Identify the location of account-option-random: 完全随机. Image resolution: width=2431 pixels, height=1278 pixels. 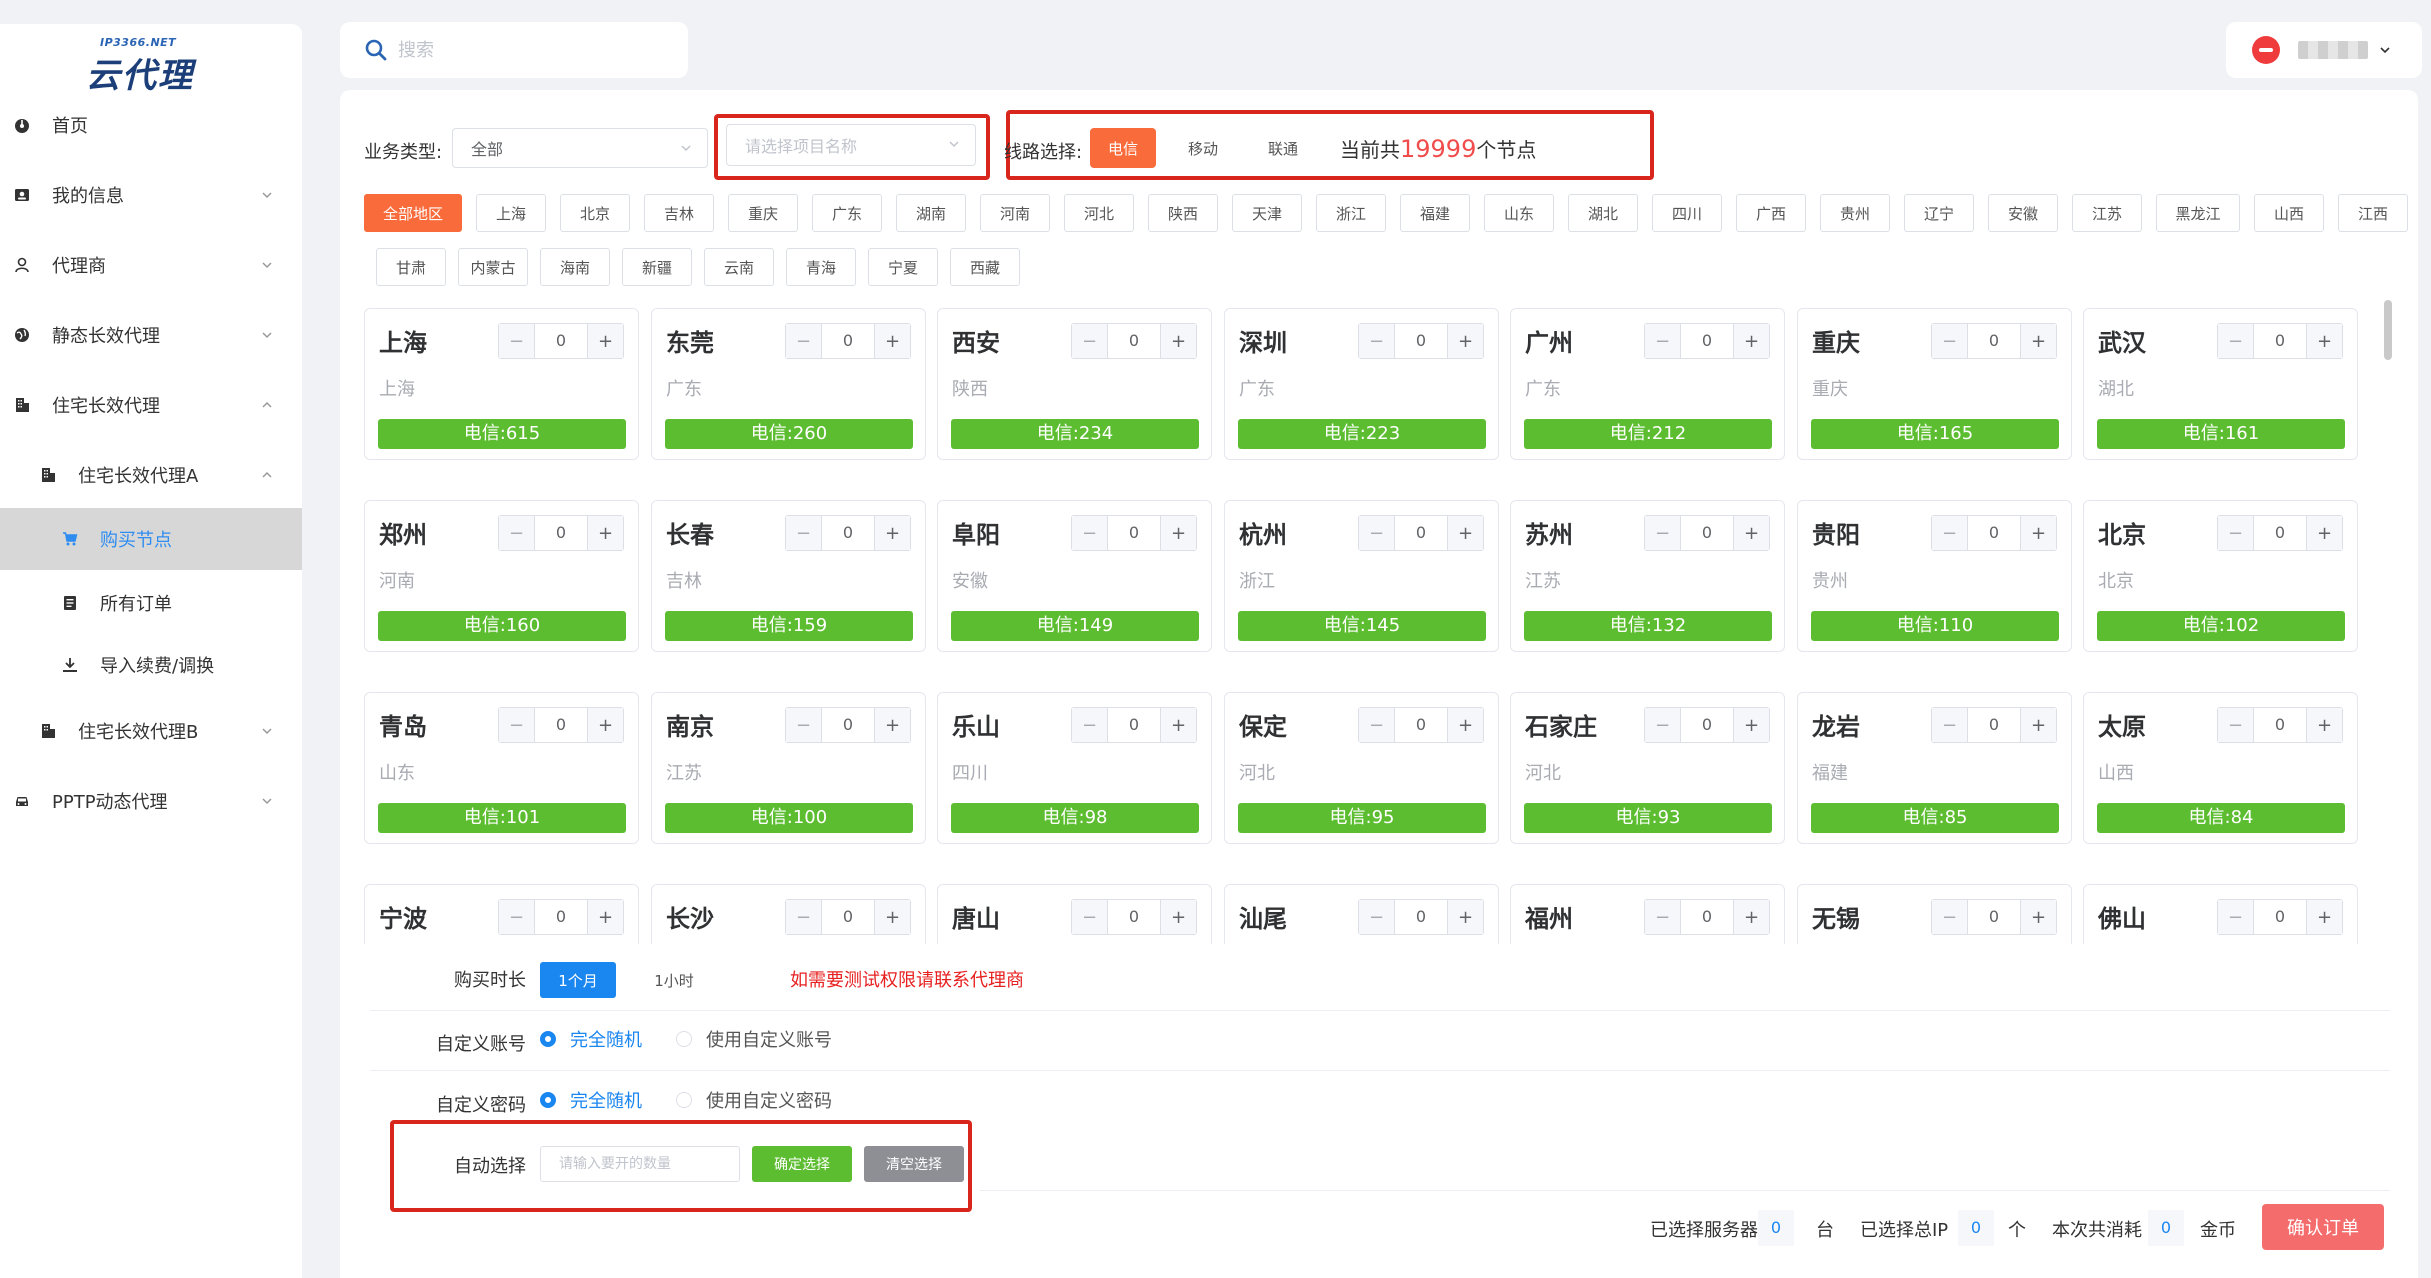
(591, 1039).